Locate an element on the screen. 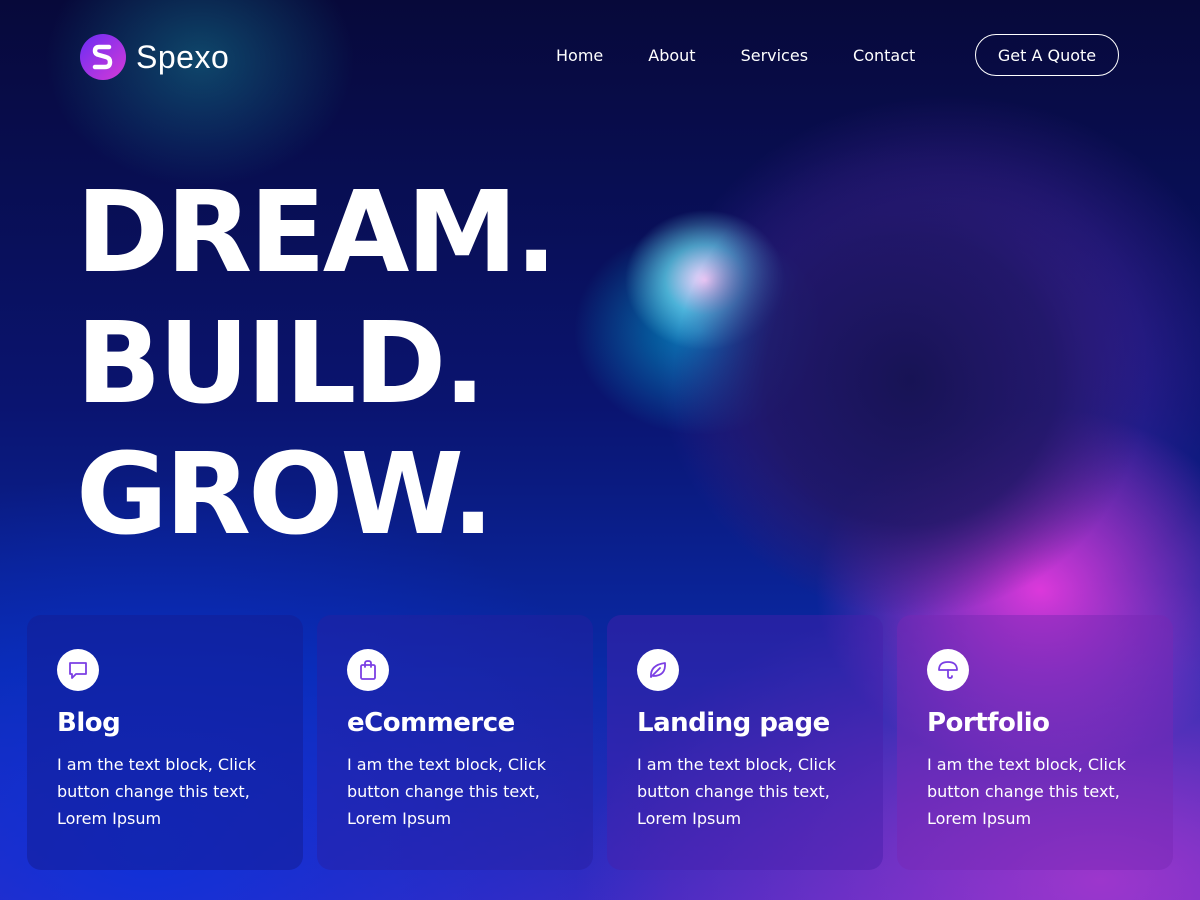 The height and width of the screenshot is (900, 1200). chat-bubble-icon is located at coordinates (78, 670).